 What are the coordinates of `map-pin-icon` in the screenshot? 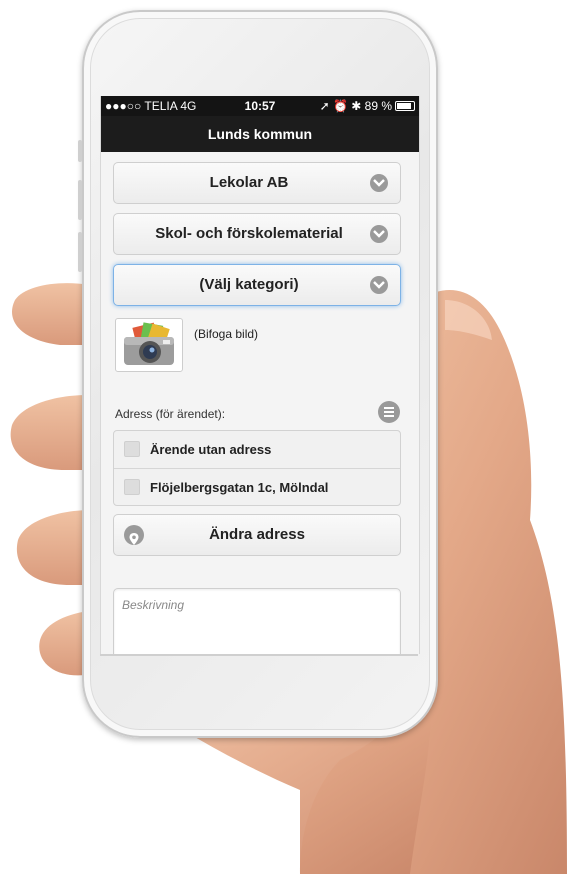 It's located at (134, 535).